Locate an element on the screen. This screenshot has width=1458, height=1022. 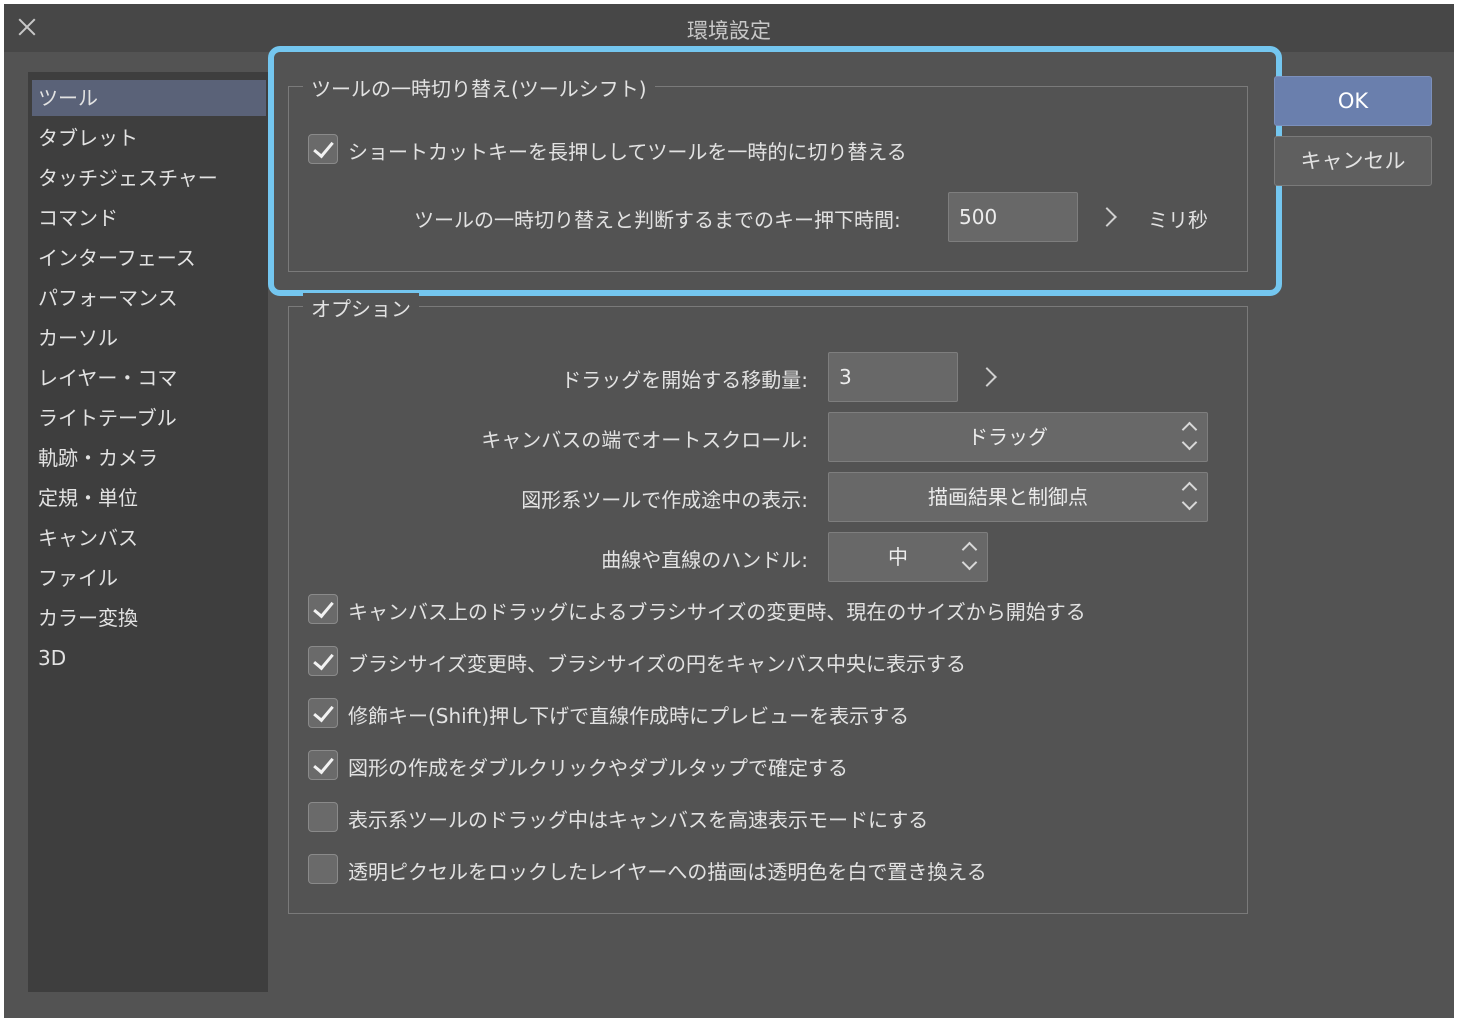
option-checkbox-shift-preview is located at coordinates (323, 713).